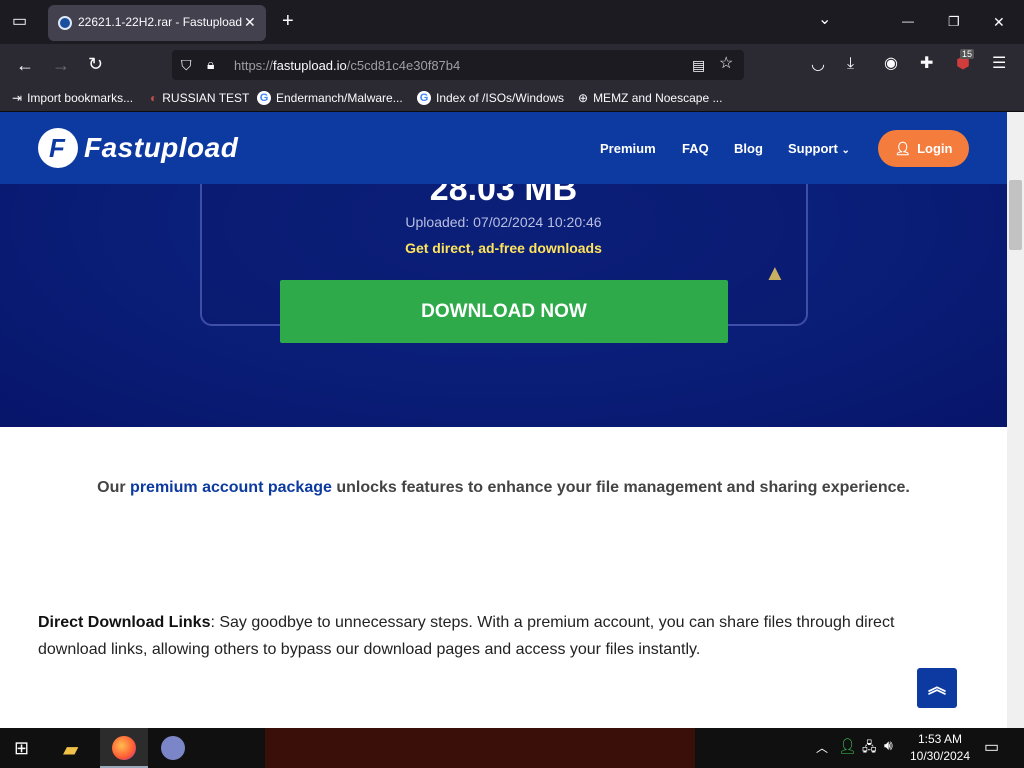 This screenshot has width=1024, height=768. I want to click on reader-view-icon: ▤, so click(698, 65).